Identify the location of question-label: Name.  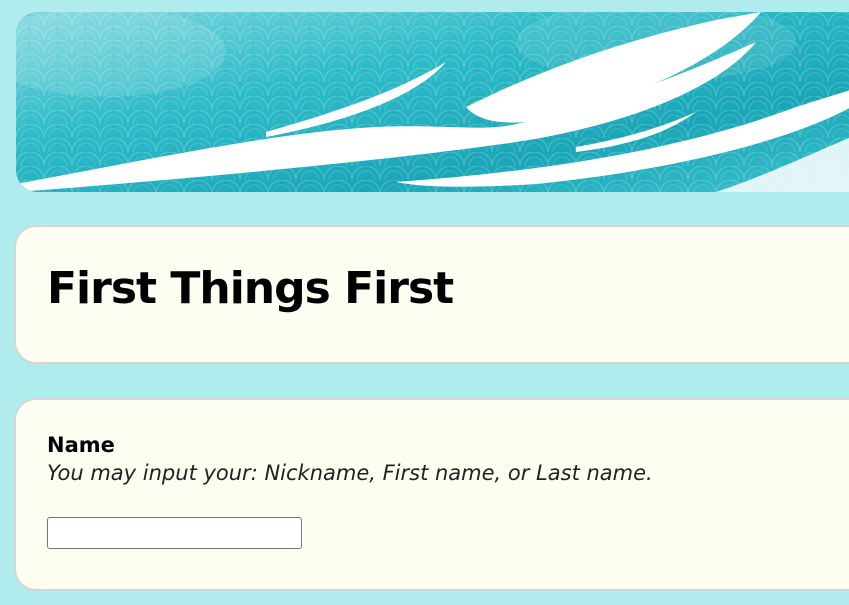
(81, 445).